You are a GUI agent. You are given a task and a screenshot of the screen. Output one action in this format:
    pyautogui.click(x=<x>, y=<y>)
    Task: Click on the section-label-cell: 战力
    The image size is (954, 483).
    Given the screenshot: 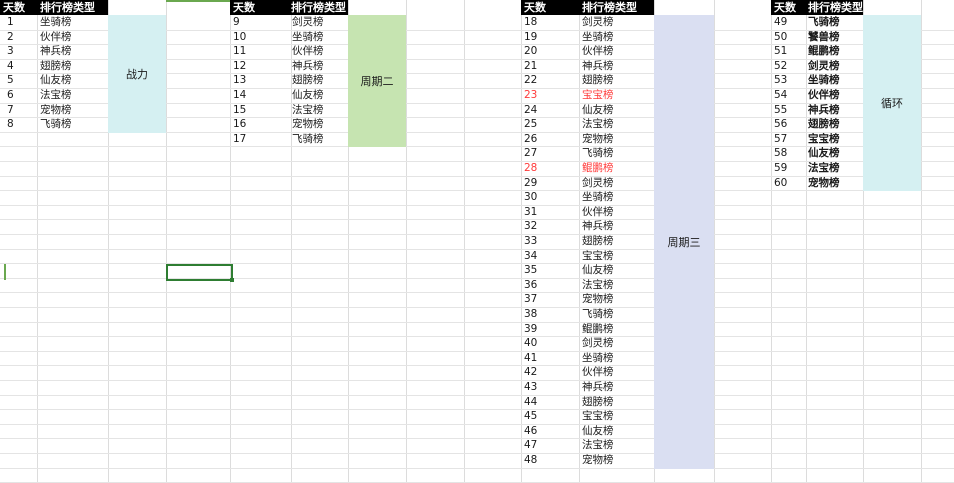 What is the action you would take?
    pyautogui.click(x=137, y=74)
    